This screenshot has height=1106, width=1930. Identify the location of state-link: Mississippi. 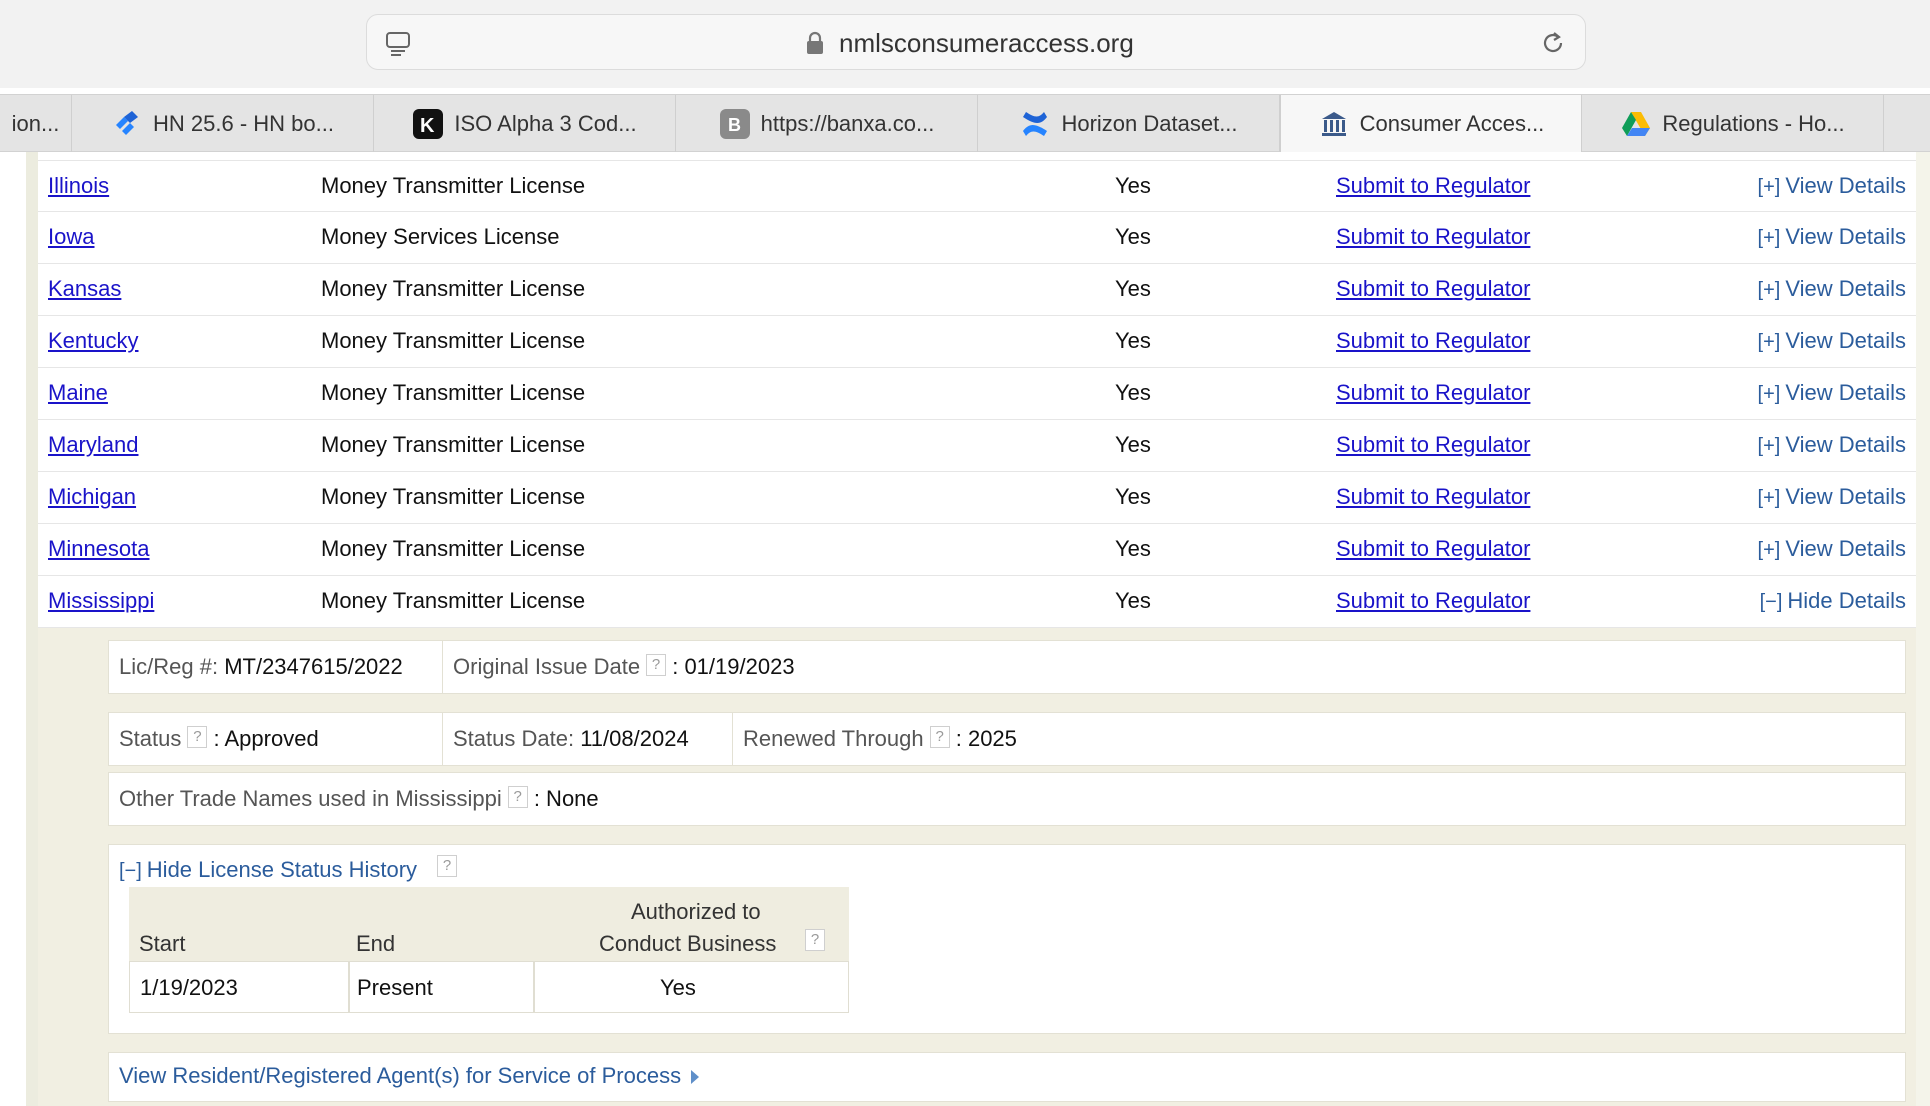
(101, 601).